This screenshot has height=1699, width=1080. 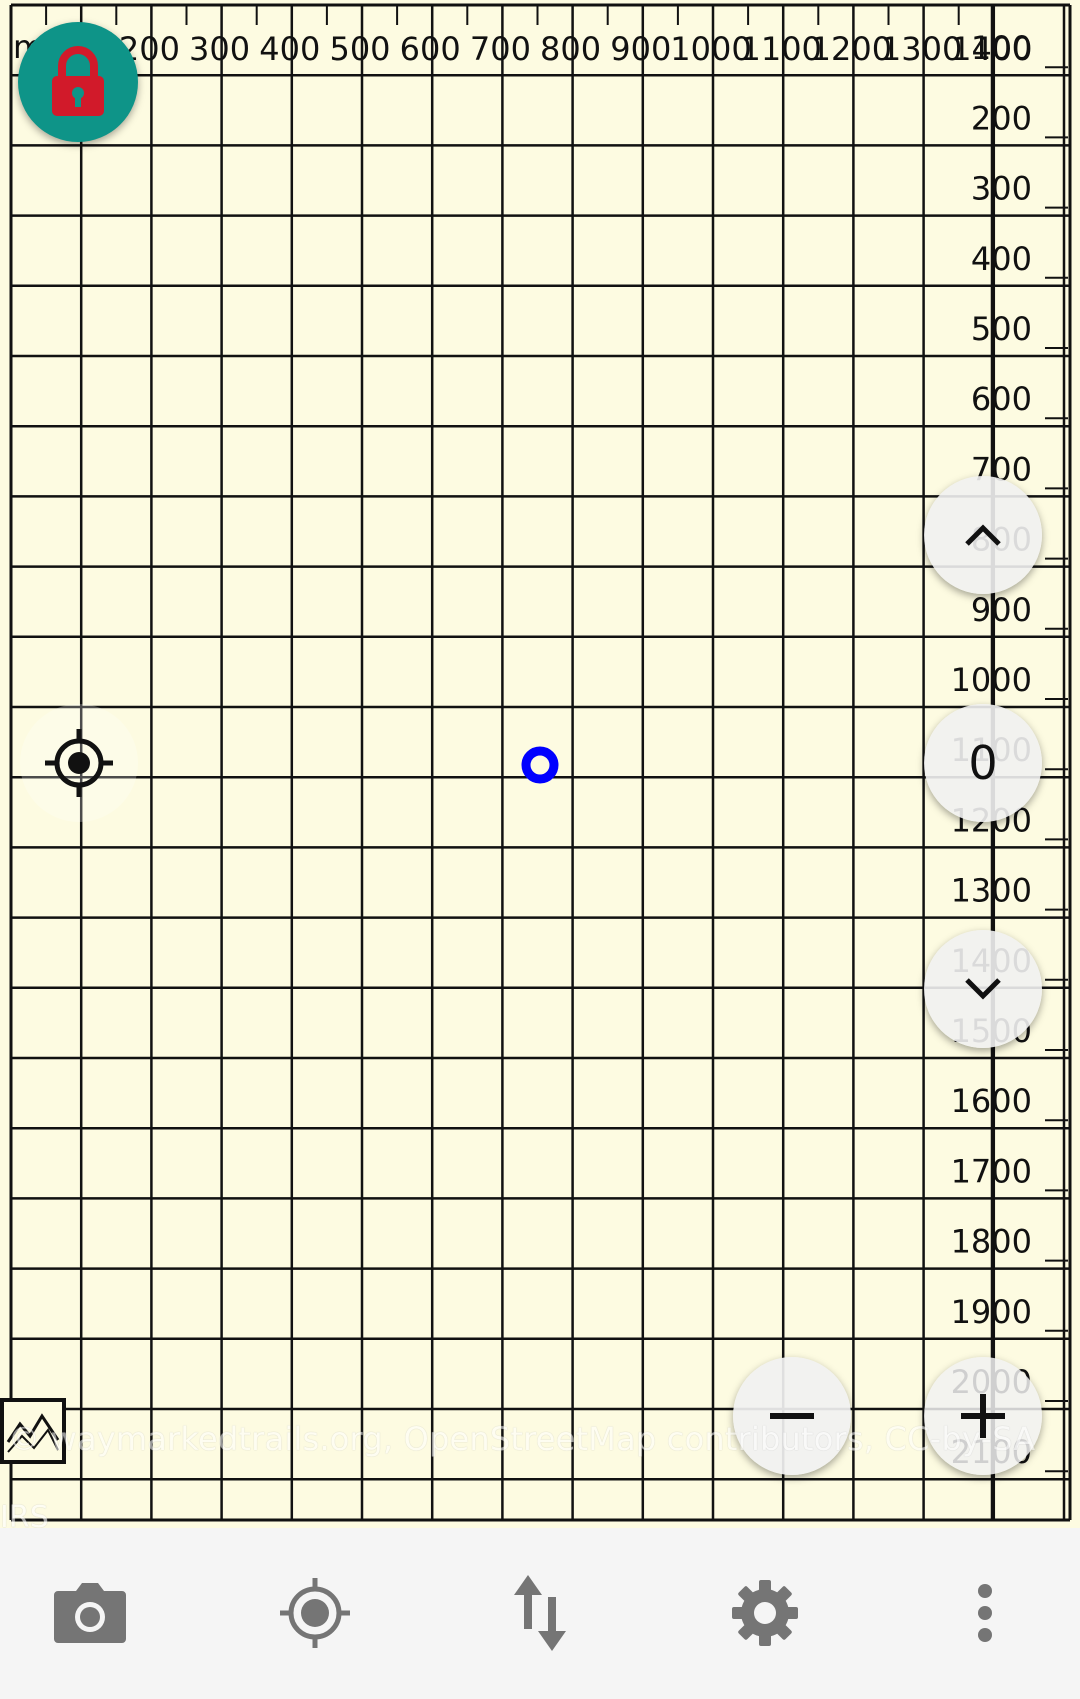 I want to click on chevron-up-icon, so click(x=983, y=535).